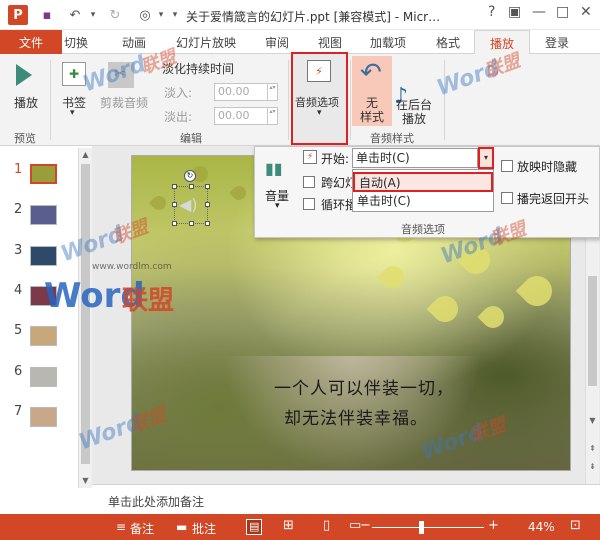  I want to click on start-dropdown-list: 自动(A) 单击时(C), so click(423, 190).